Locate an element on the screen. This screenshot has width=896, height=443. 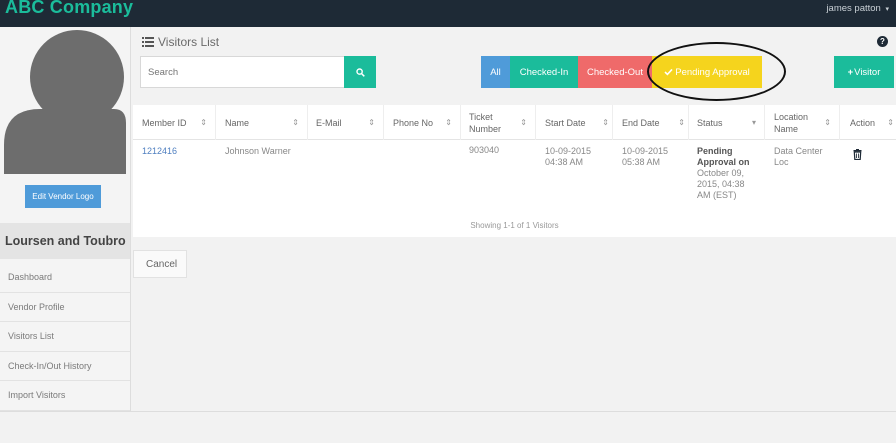
sidebar-item-checkin-history: Check-In/Out History is located at coordinates (65, 366).